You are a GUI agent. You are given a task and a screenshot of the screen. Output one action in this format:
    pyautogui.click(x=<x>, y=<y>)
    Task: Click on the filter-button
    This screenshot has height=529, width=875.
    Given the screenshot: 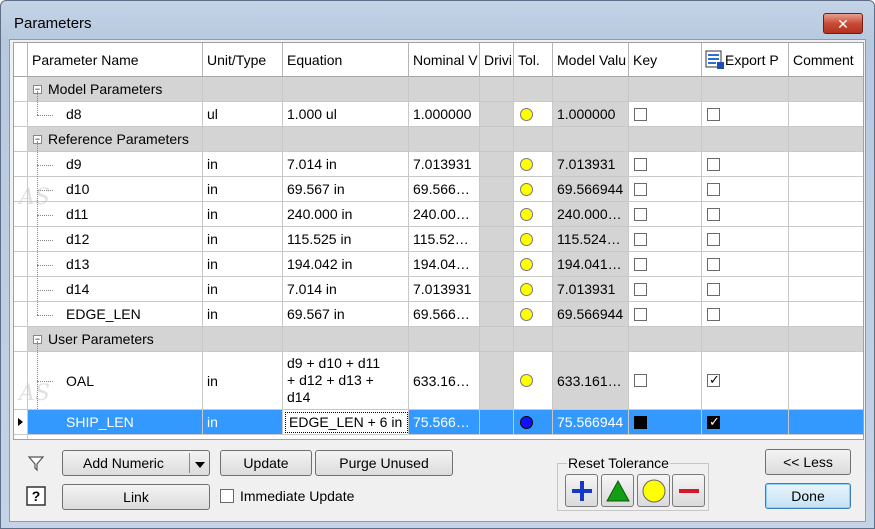 What is the action you would take?
    pyautogui.click(x=36, y=463)
    